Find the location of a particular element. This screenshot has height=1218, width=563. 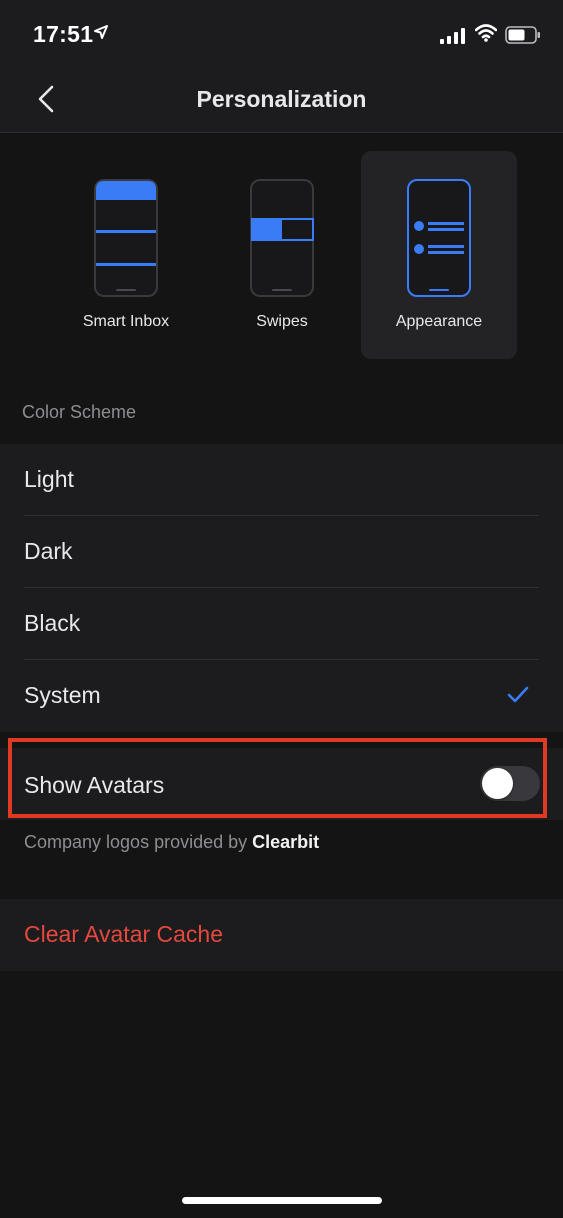

navigation-bar: Personalization is located at coordinates (281, 101).